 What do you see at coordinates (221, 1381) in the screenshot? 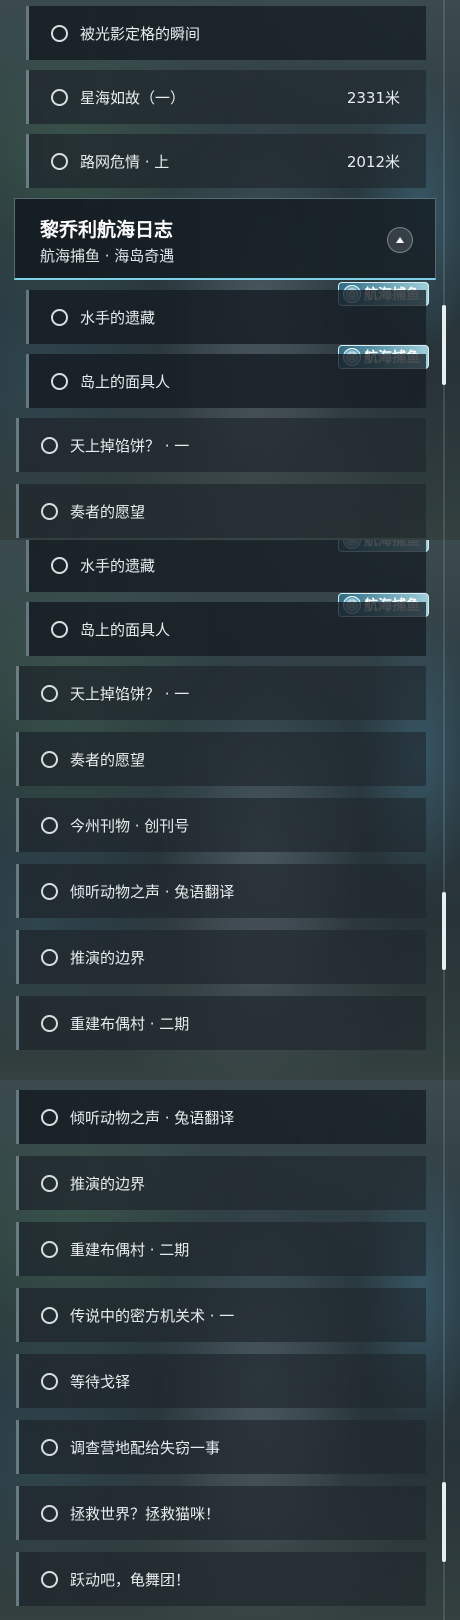
I see `quest-row: 等待戈铎` at bounding box center [221, 1381].